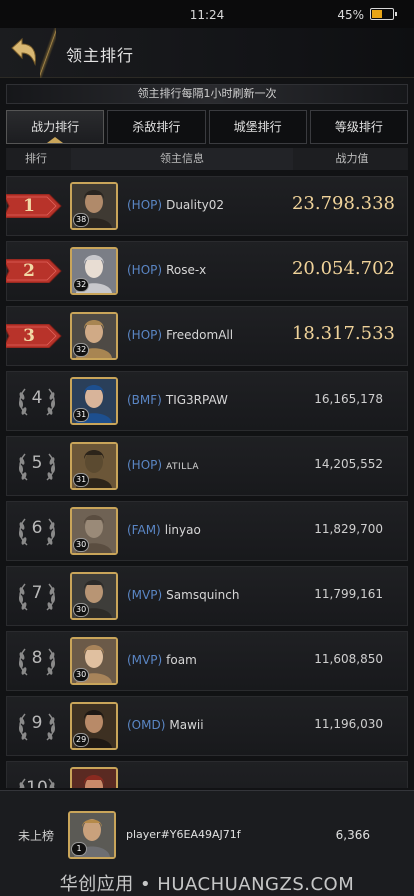 The width and height of the screenshot is (414, 896). I want to click on rank-laurel: 5, so click(37, 467).